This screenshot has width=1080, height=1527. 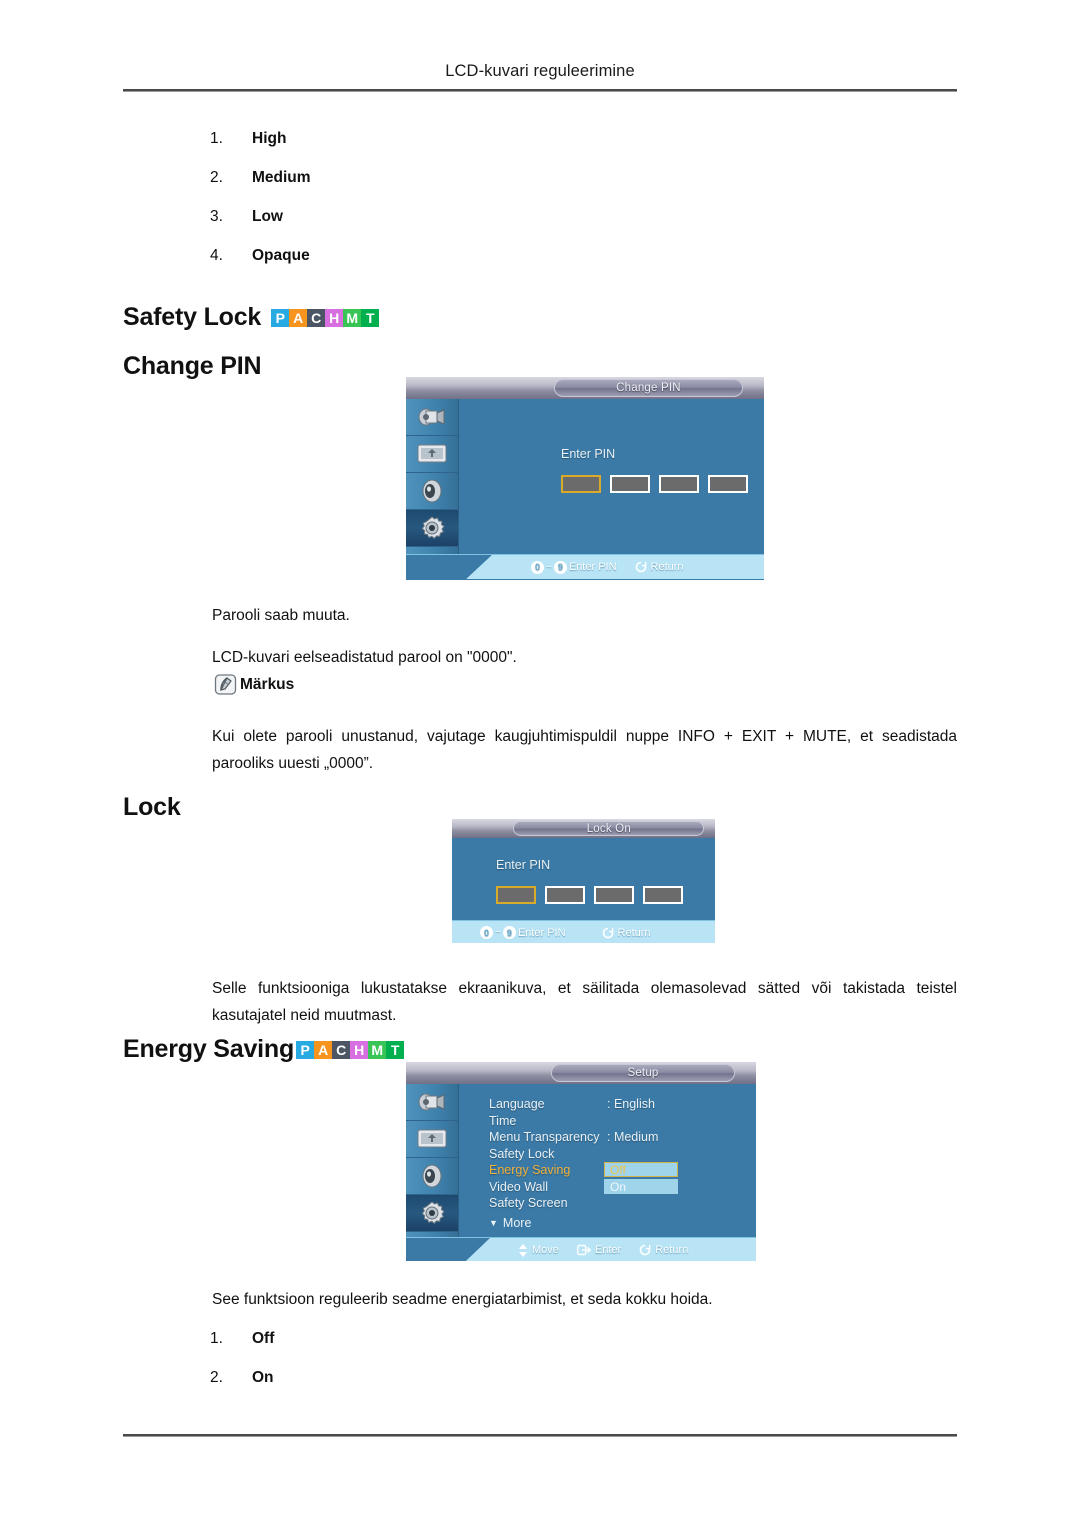 I want to click on setup-menu-label: Safety Screen, so click(x=528, y=1203).